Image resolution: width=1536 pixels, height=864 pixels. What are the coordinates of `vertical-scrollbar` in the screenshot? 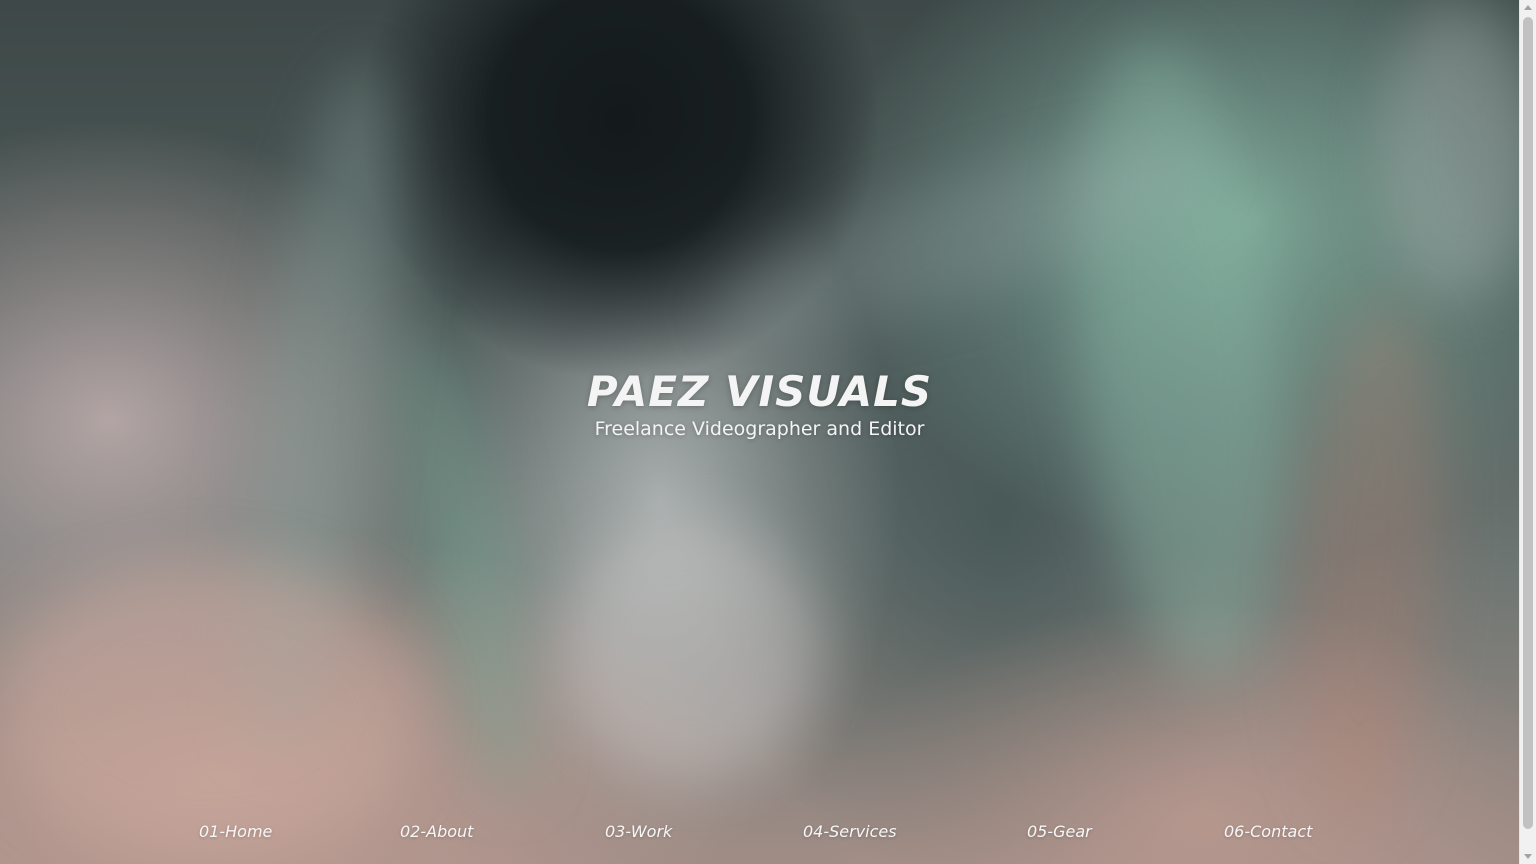 It's located at (1527, 432).